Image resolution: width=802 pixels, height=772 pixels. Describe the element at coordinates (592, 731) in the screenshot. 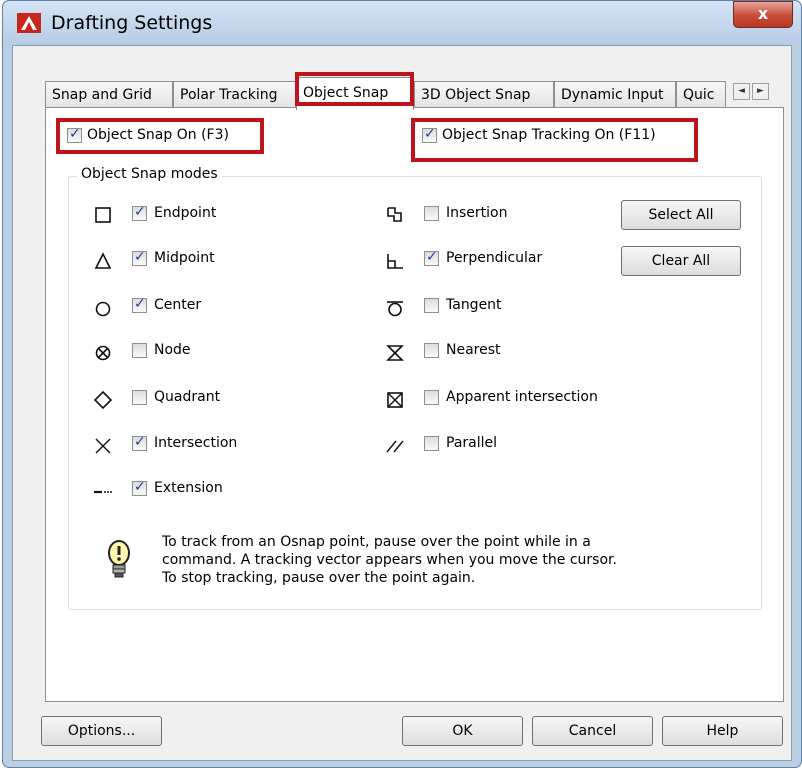

I see `cancel-button: Cancel` at that location.